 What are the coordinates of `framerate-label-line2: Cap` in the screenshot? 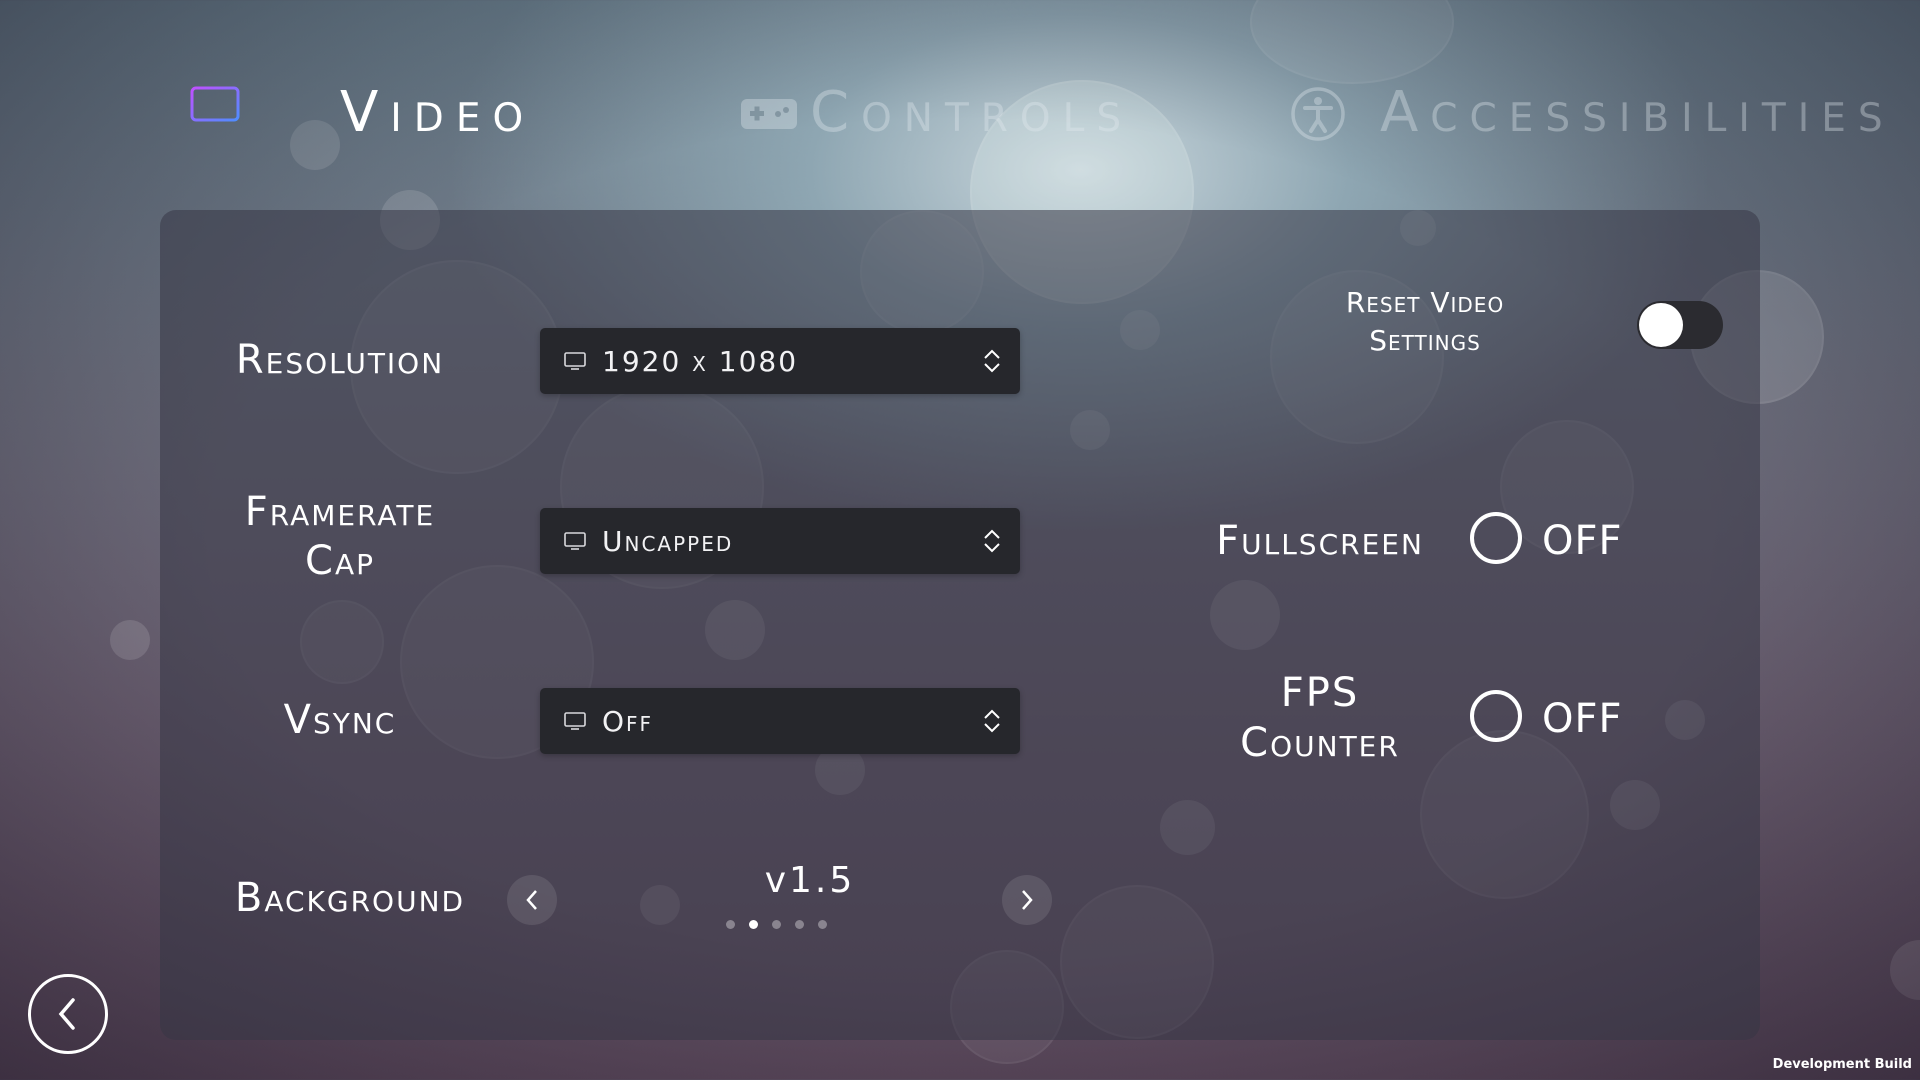 It's located at (340, 560).